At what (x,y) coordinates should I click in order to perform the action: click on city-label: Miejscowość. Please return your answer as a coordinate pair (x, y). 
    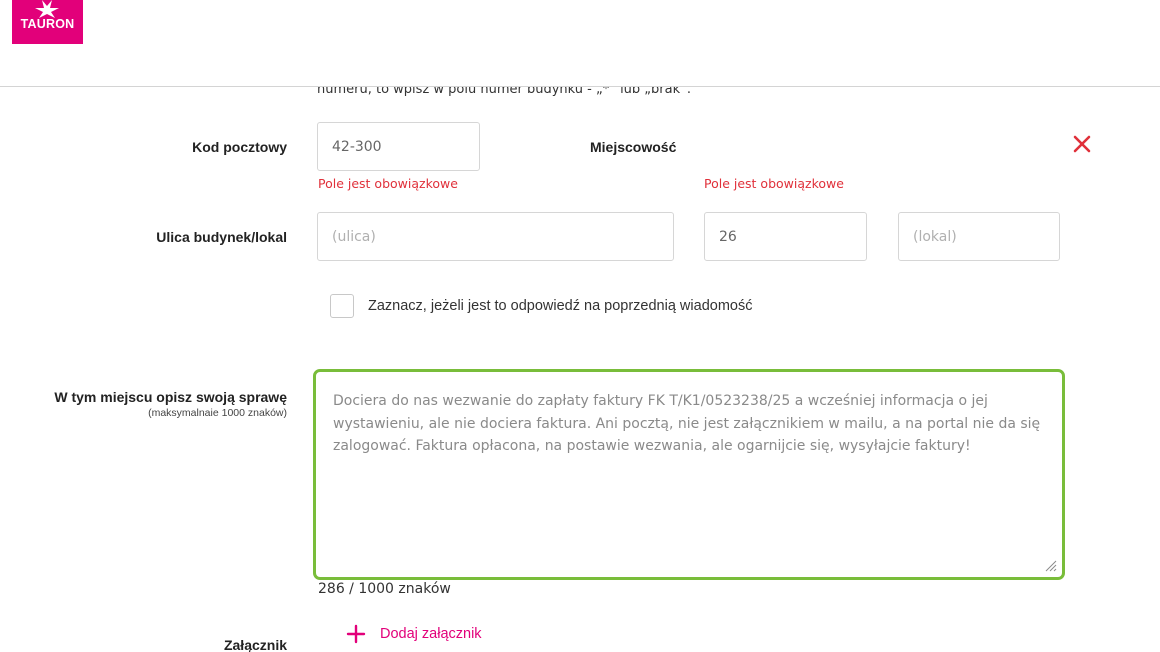
    Looking at the image, I should click on (633, 147).